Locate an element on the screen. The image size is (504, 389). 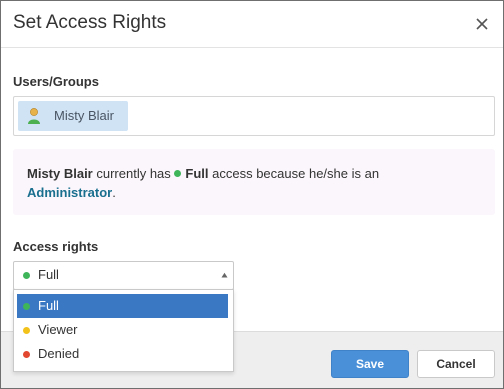
user-chip: Misty Blair is located at coordinates (73, 116).